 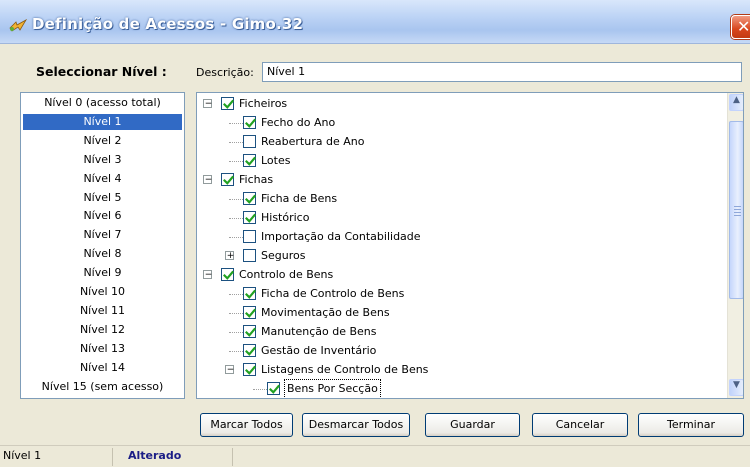 What do you see at coordinates (285, 218) in the screenshot?
I see `tree-node-label: Histórico` at bounding box center [285, 218].